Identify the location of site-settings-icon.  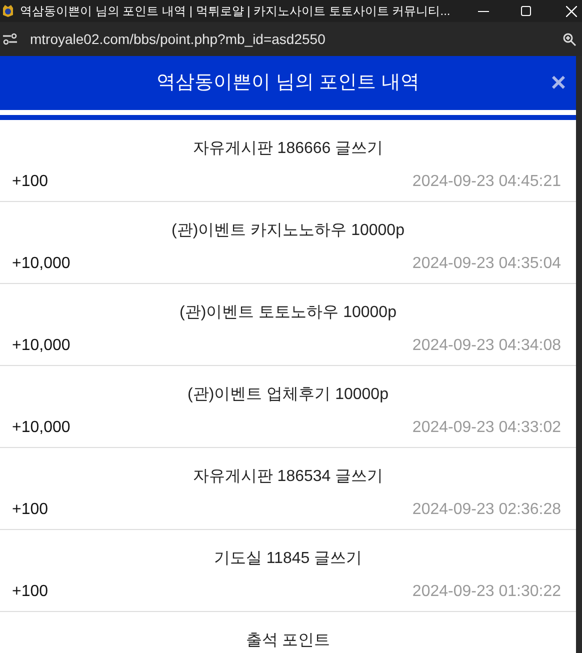
(10, 39).